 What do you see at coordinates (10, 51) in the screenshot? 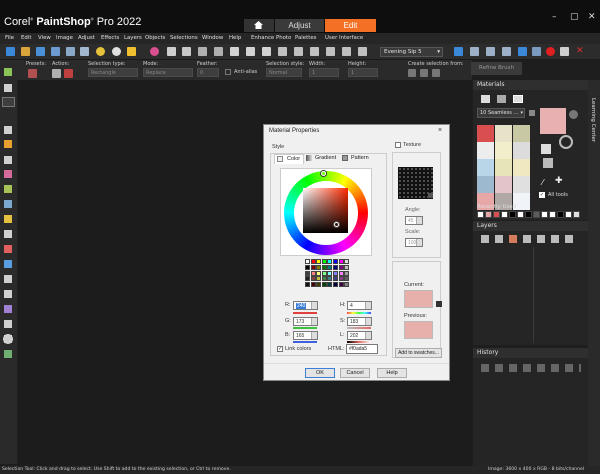
I see `new-file-icon` at bounding box center [10, 51].